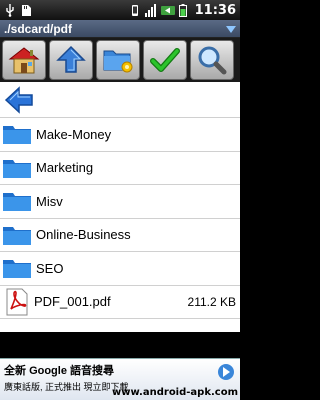  I want to click on home-button, so click(24, 60).